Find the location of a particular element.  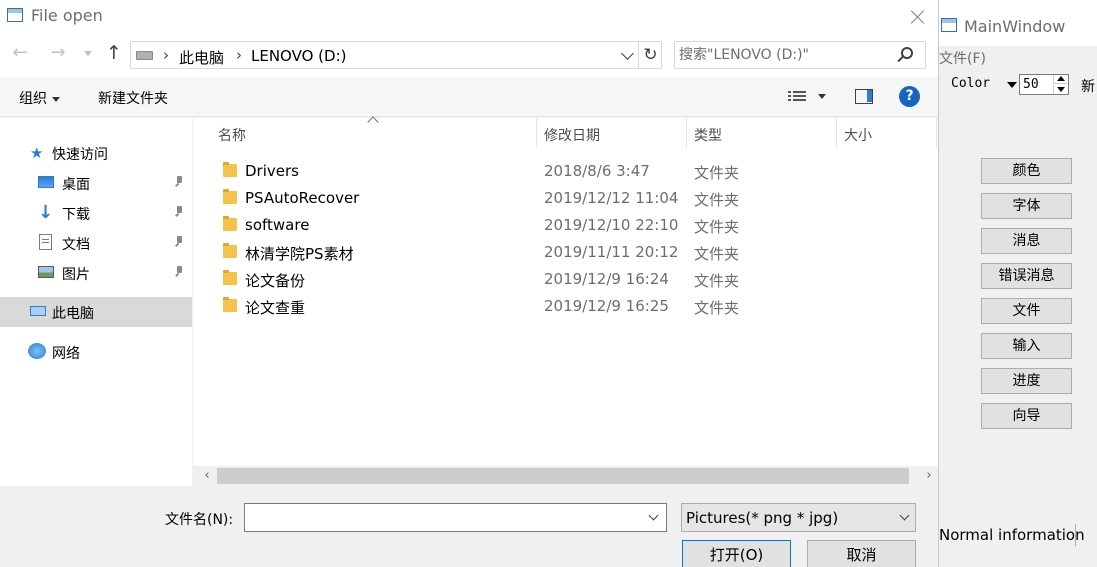

file-type-filter: Pictures(* png * jpg) is located at coordinates (798, 517).